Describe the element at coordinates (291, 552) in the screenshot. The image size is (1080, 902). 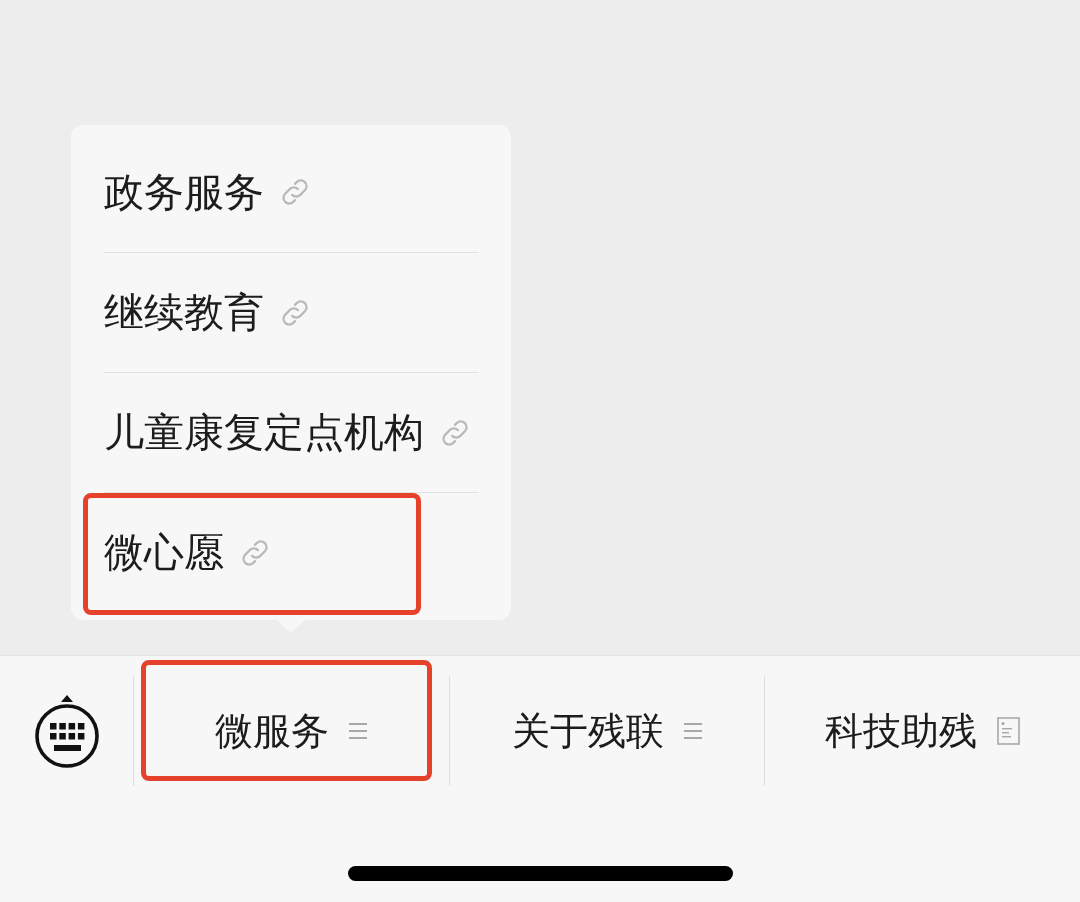
I see `menu-item: 微心愿` at that location.